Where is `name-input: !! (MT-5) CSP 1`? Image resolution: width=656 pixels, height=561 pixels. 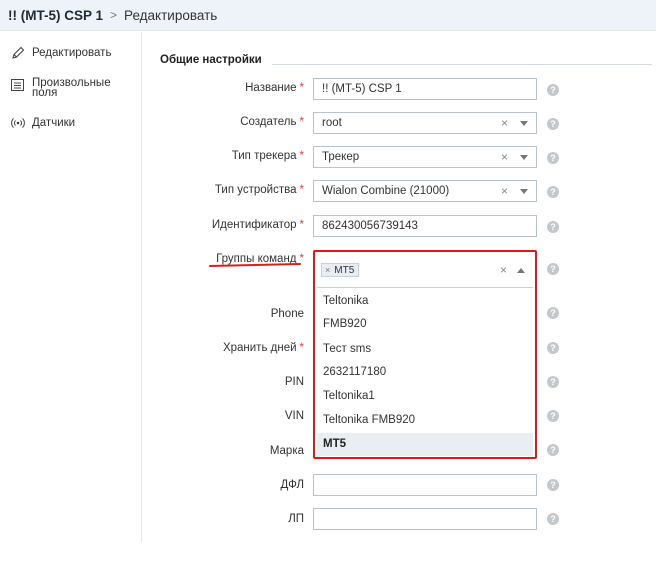 name-input: !! (MT-5) CSP 1 is located at coordinates (425, 89).